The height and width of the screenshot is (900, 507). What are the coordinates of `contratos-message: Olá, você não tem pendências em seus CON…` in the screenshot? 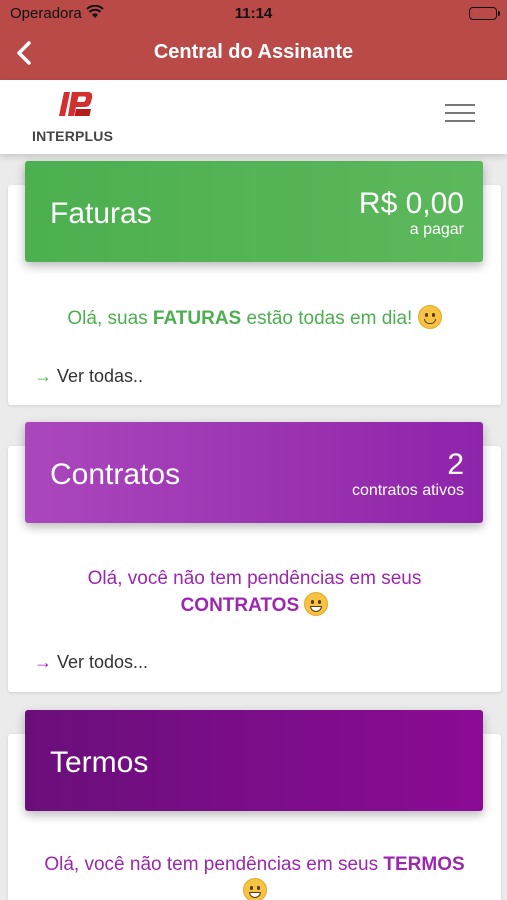 It's located at (254, 592).